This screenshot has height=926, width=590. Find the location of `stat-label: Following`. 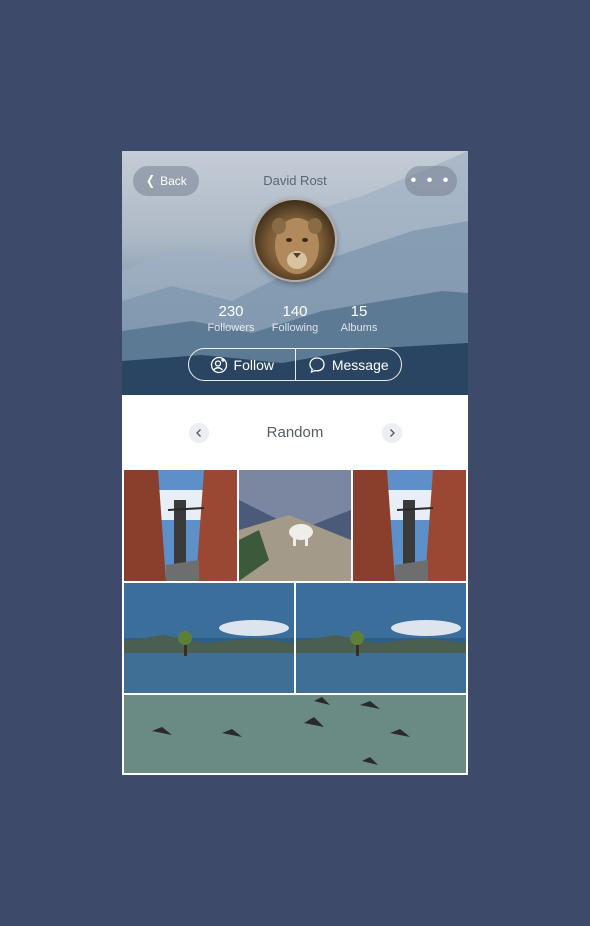

stat-label: Following is located at coordinates (295, 328).